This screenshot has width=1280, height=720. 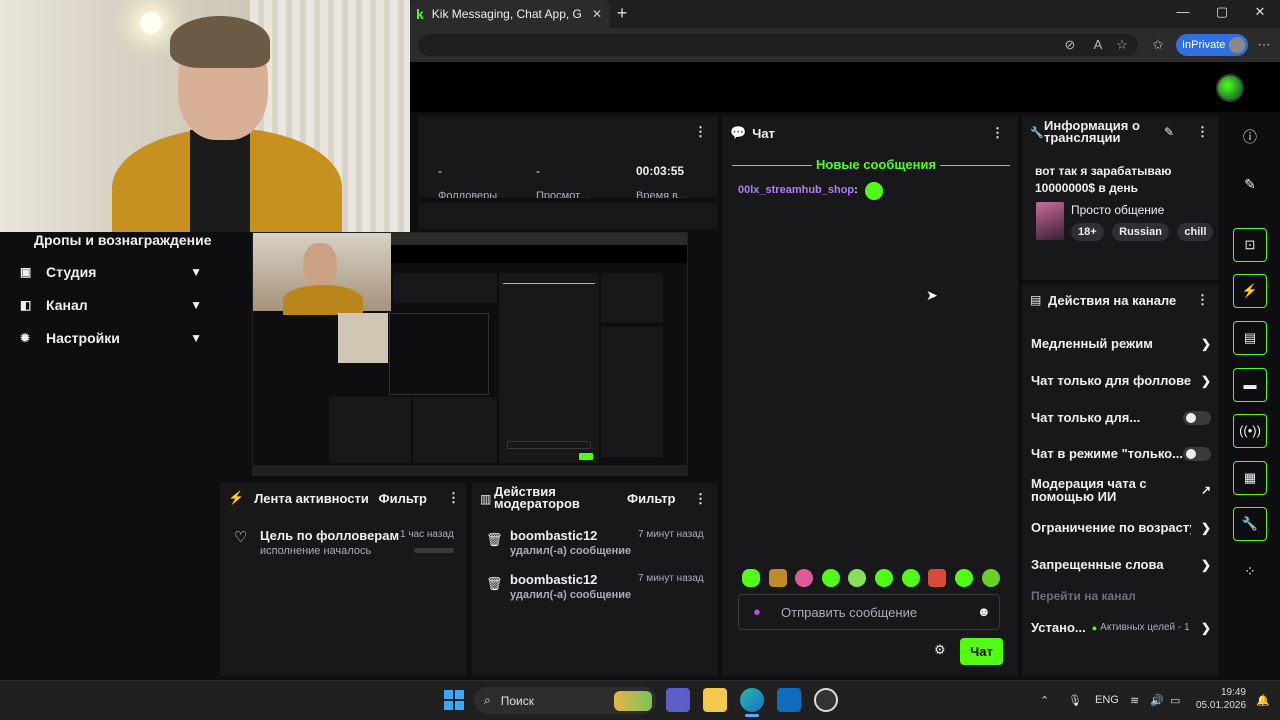 I want to click on favorites-icon: ✩, so click(x=1158, y=45).